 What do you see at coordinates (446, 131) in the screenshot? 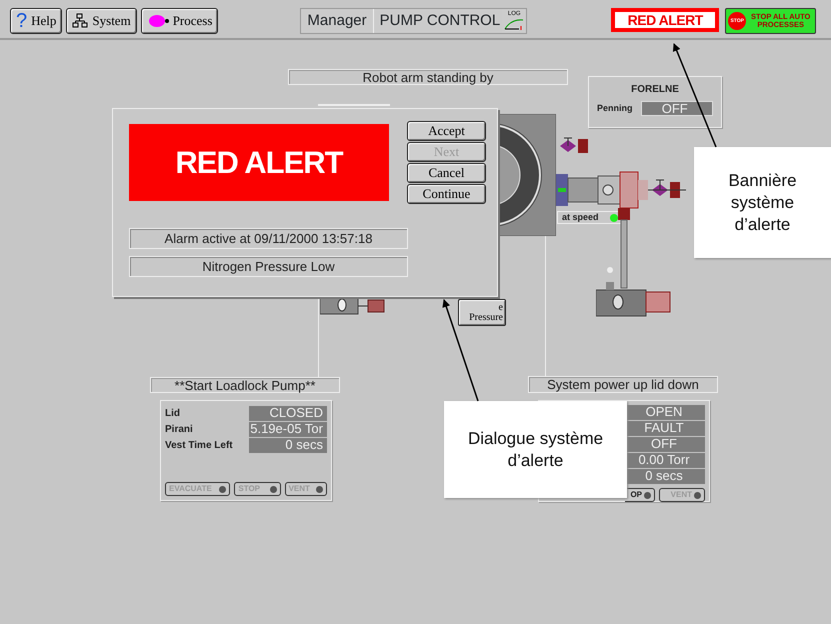
I see `dialog-button: Accept` at bounding box center [446, 131].